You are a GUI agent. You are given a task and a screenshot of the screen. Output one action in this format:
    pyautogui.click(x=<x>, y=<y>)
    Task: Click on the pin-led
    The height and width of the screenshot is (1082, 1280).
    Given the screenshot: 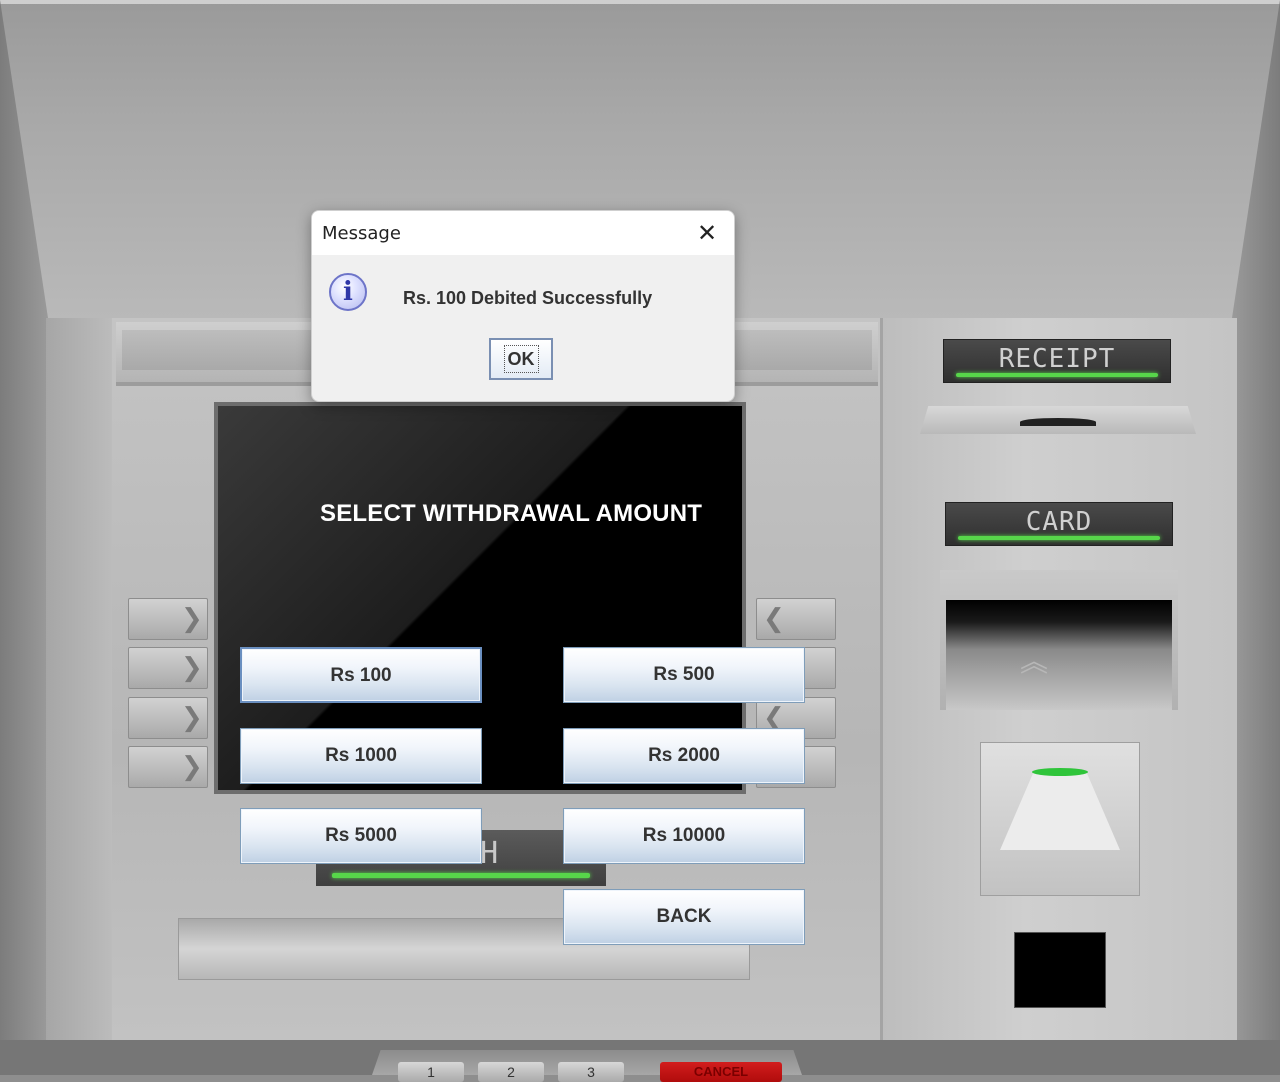 What is the action you would take?
    pyautogui.click(x=1060, y=772)
    